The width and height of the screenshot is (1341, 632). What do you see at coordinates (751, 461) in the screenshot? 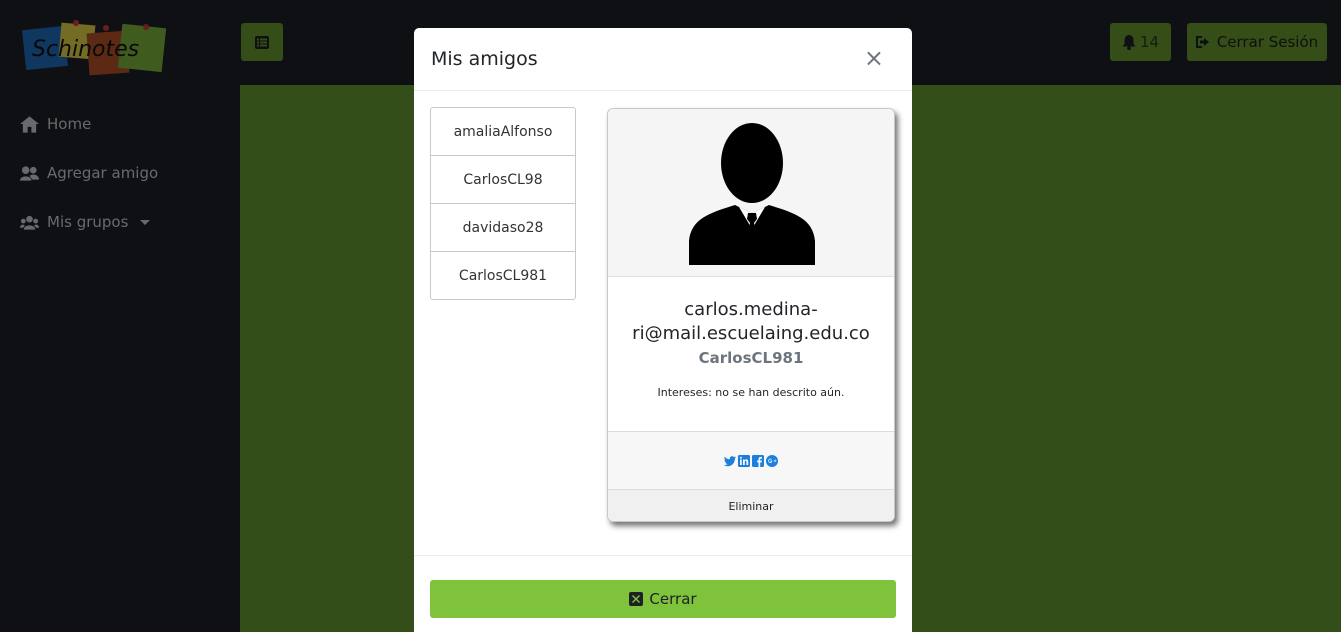
I see `social-links` at bounding box center [751, 461].